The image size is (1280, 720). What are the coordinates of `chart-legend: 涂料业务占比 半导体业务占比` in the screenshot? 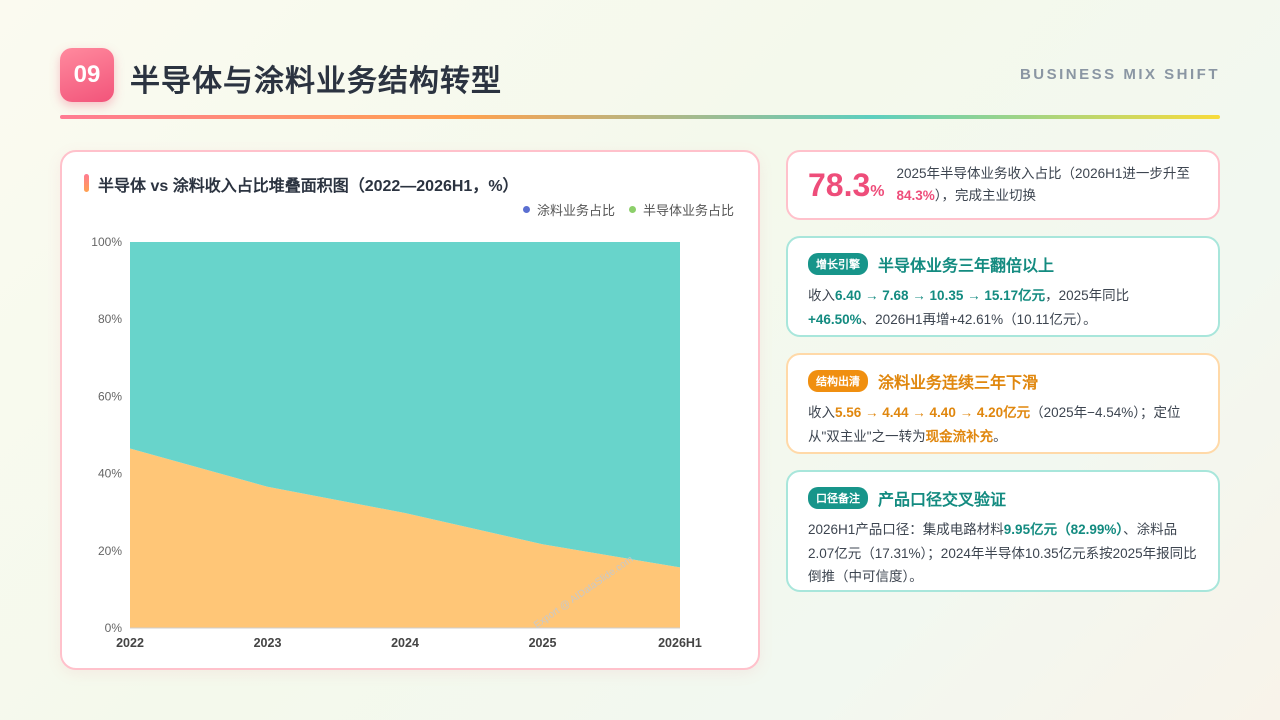 It's located at (628, 209).